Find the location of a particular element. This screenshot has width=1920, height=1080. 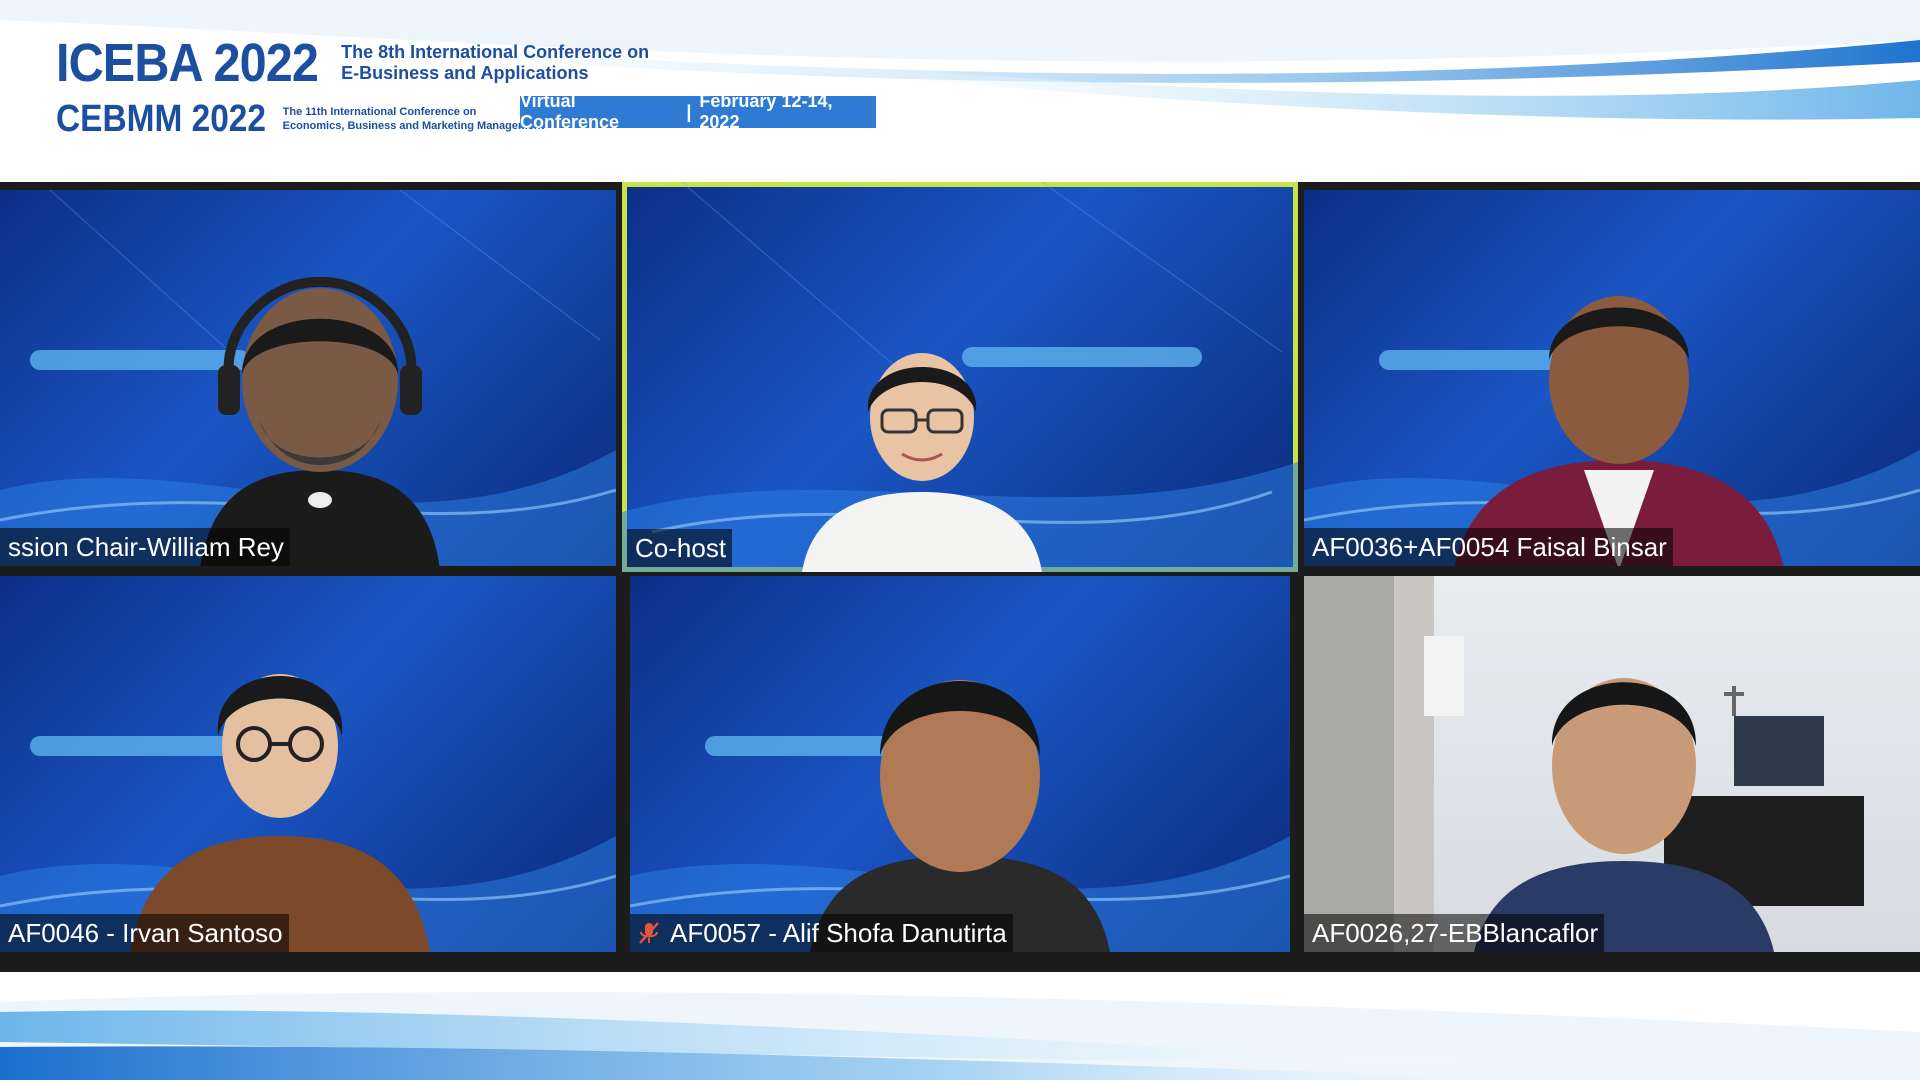

video-tile-1: ssion Chair-William Rey is located at coordinates (308, 378).